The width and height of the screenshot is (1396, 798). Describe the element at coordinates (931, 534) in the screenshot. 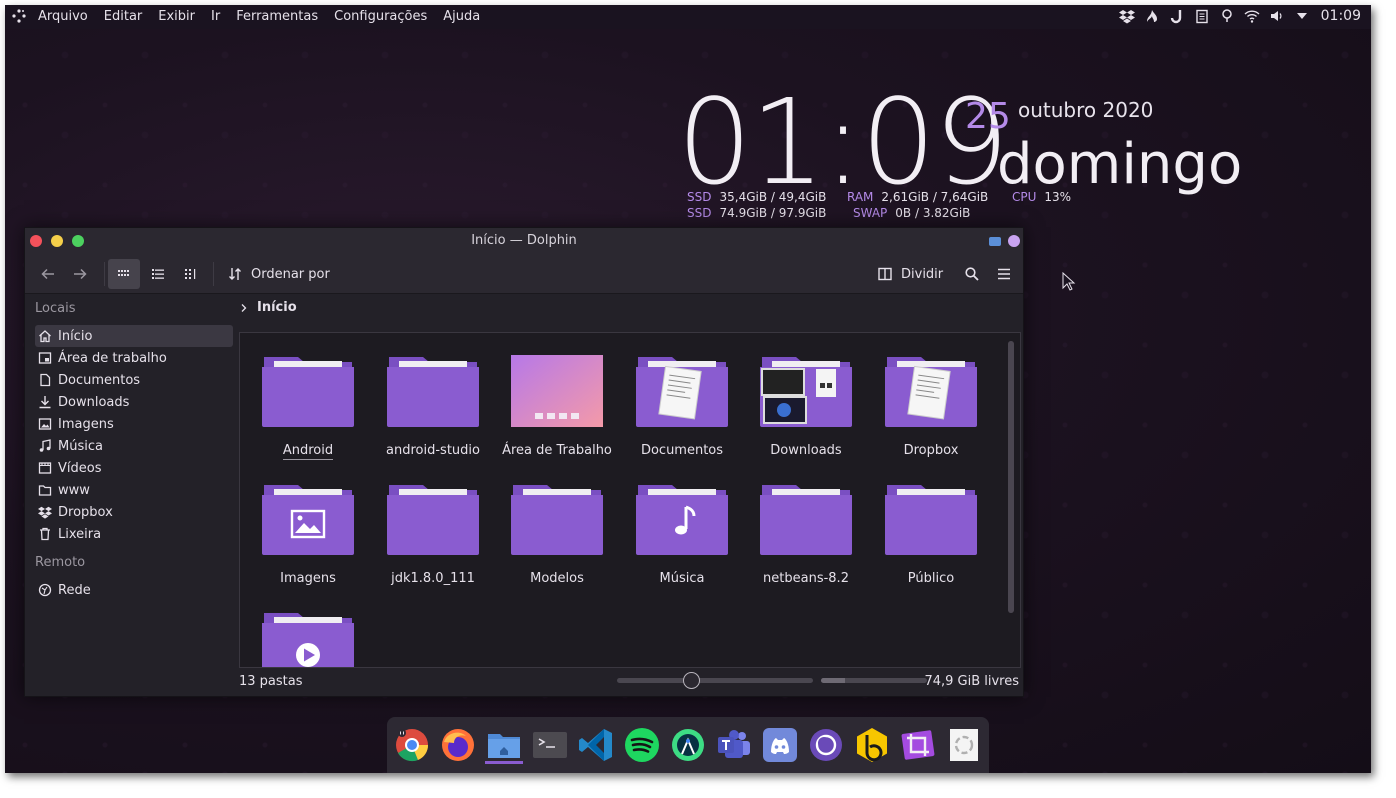

I see `folder-item: Público` at that location.